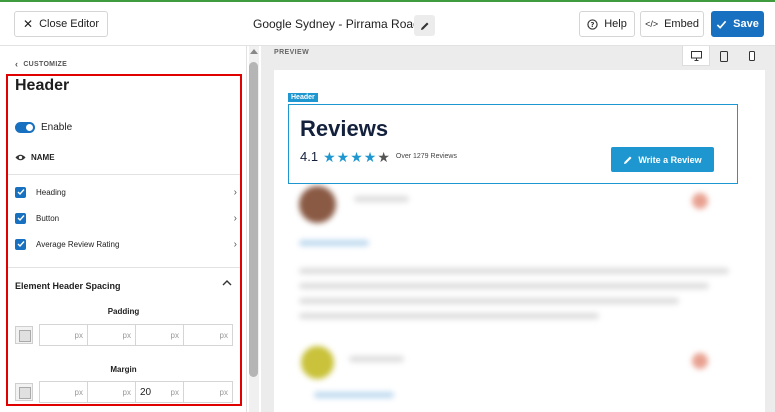  Describe the element at coordinates (426, 156) in the screenshot. I see `review-count: Over 1279 Reviews` at that location.